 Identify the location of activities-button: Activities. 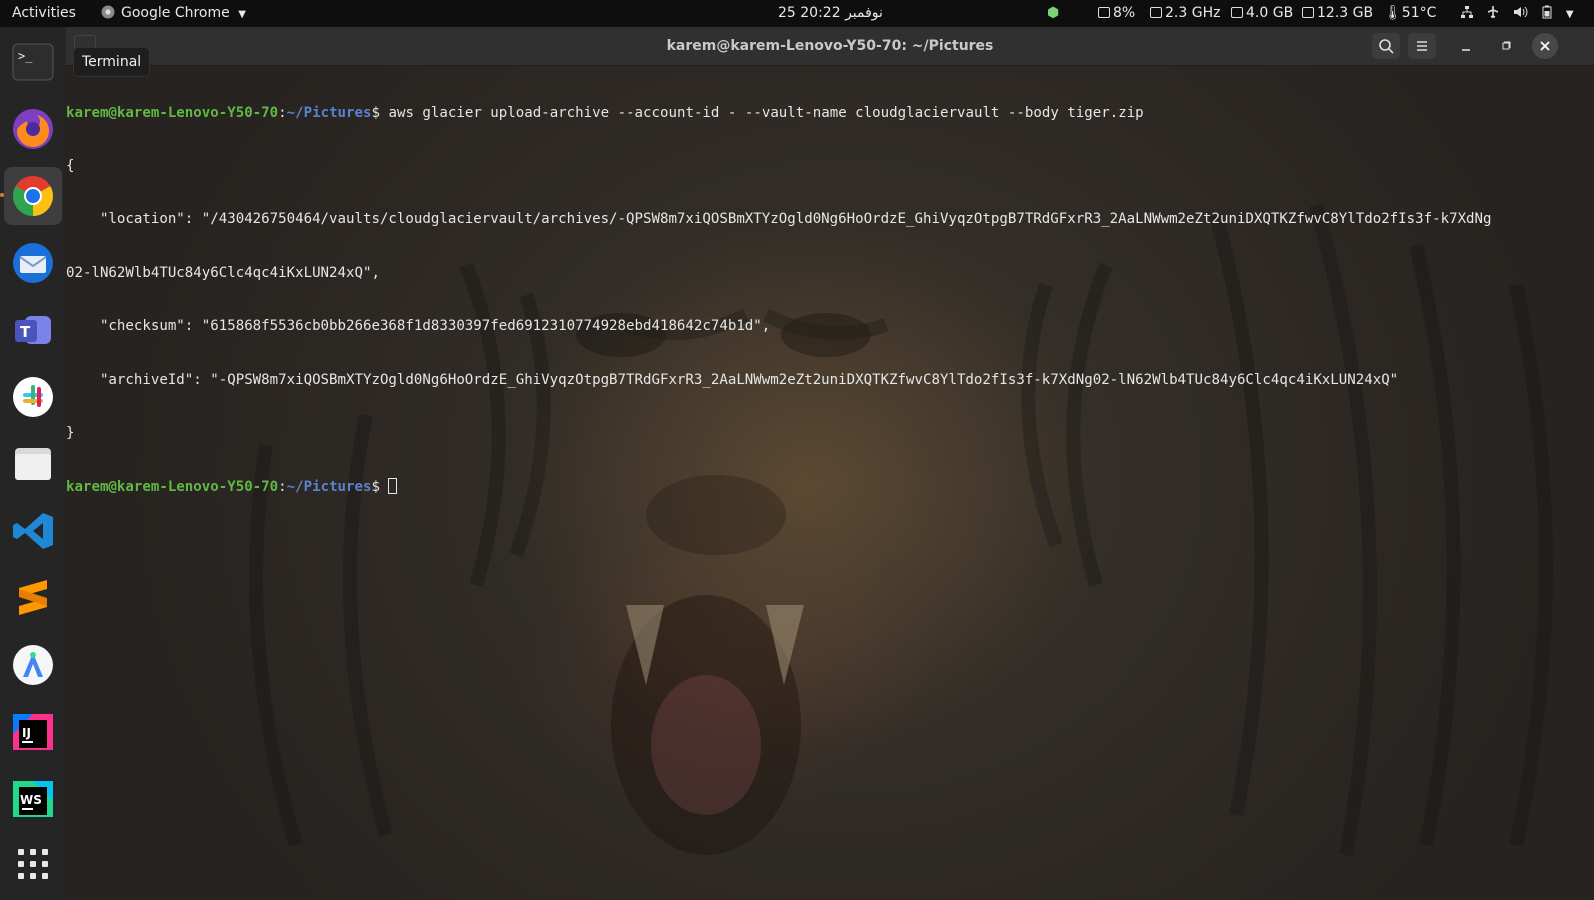
(44, 13).